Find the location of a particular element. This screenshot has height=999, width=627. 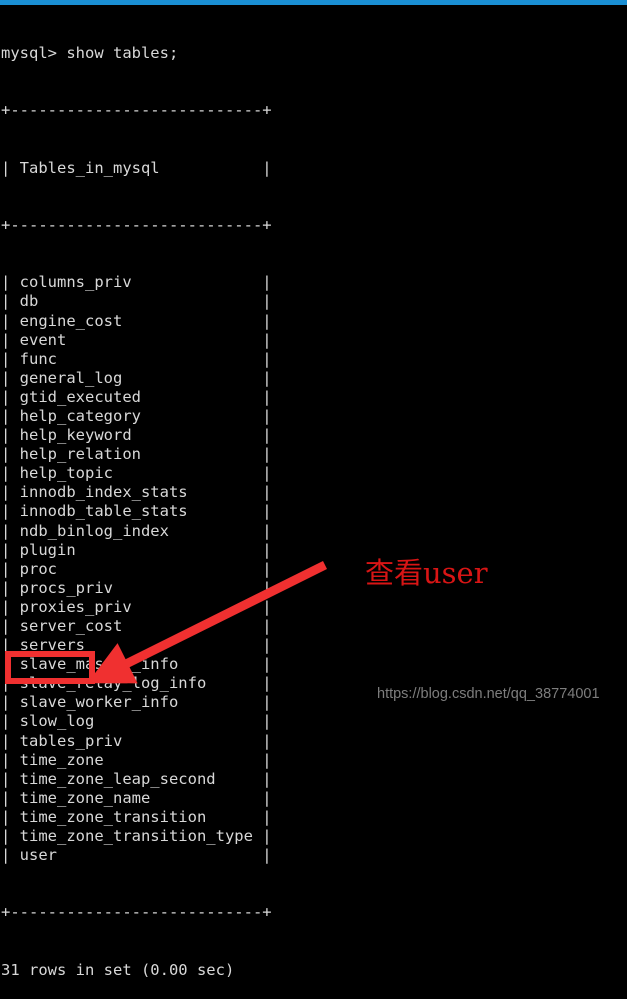

table-row: | user | is located at coordinates (136, 855).